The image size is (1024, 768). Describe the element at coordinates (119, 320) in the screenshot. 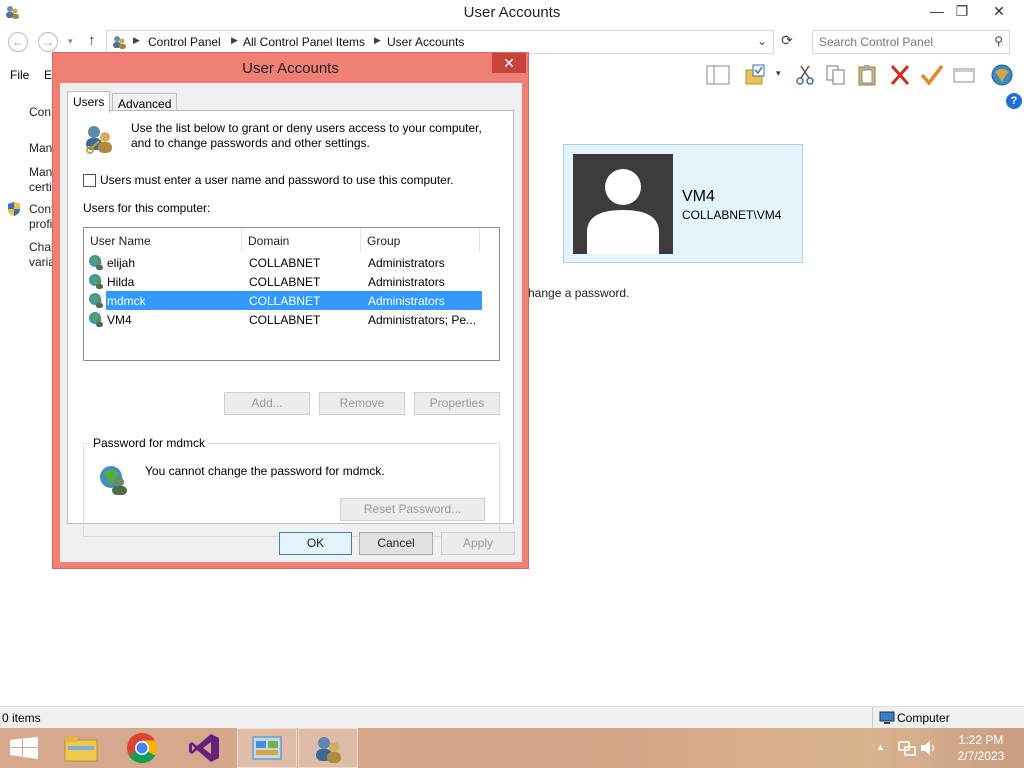

I see `user-name-cell: VM4` at that location.